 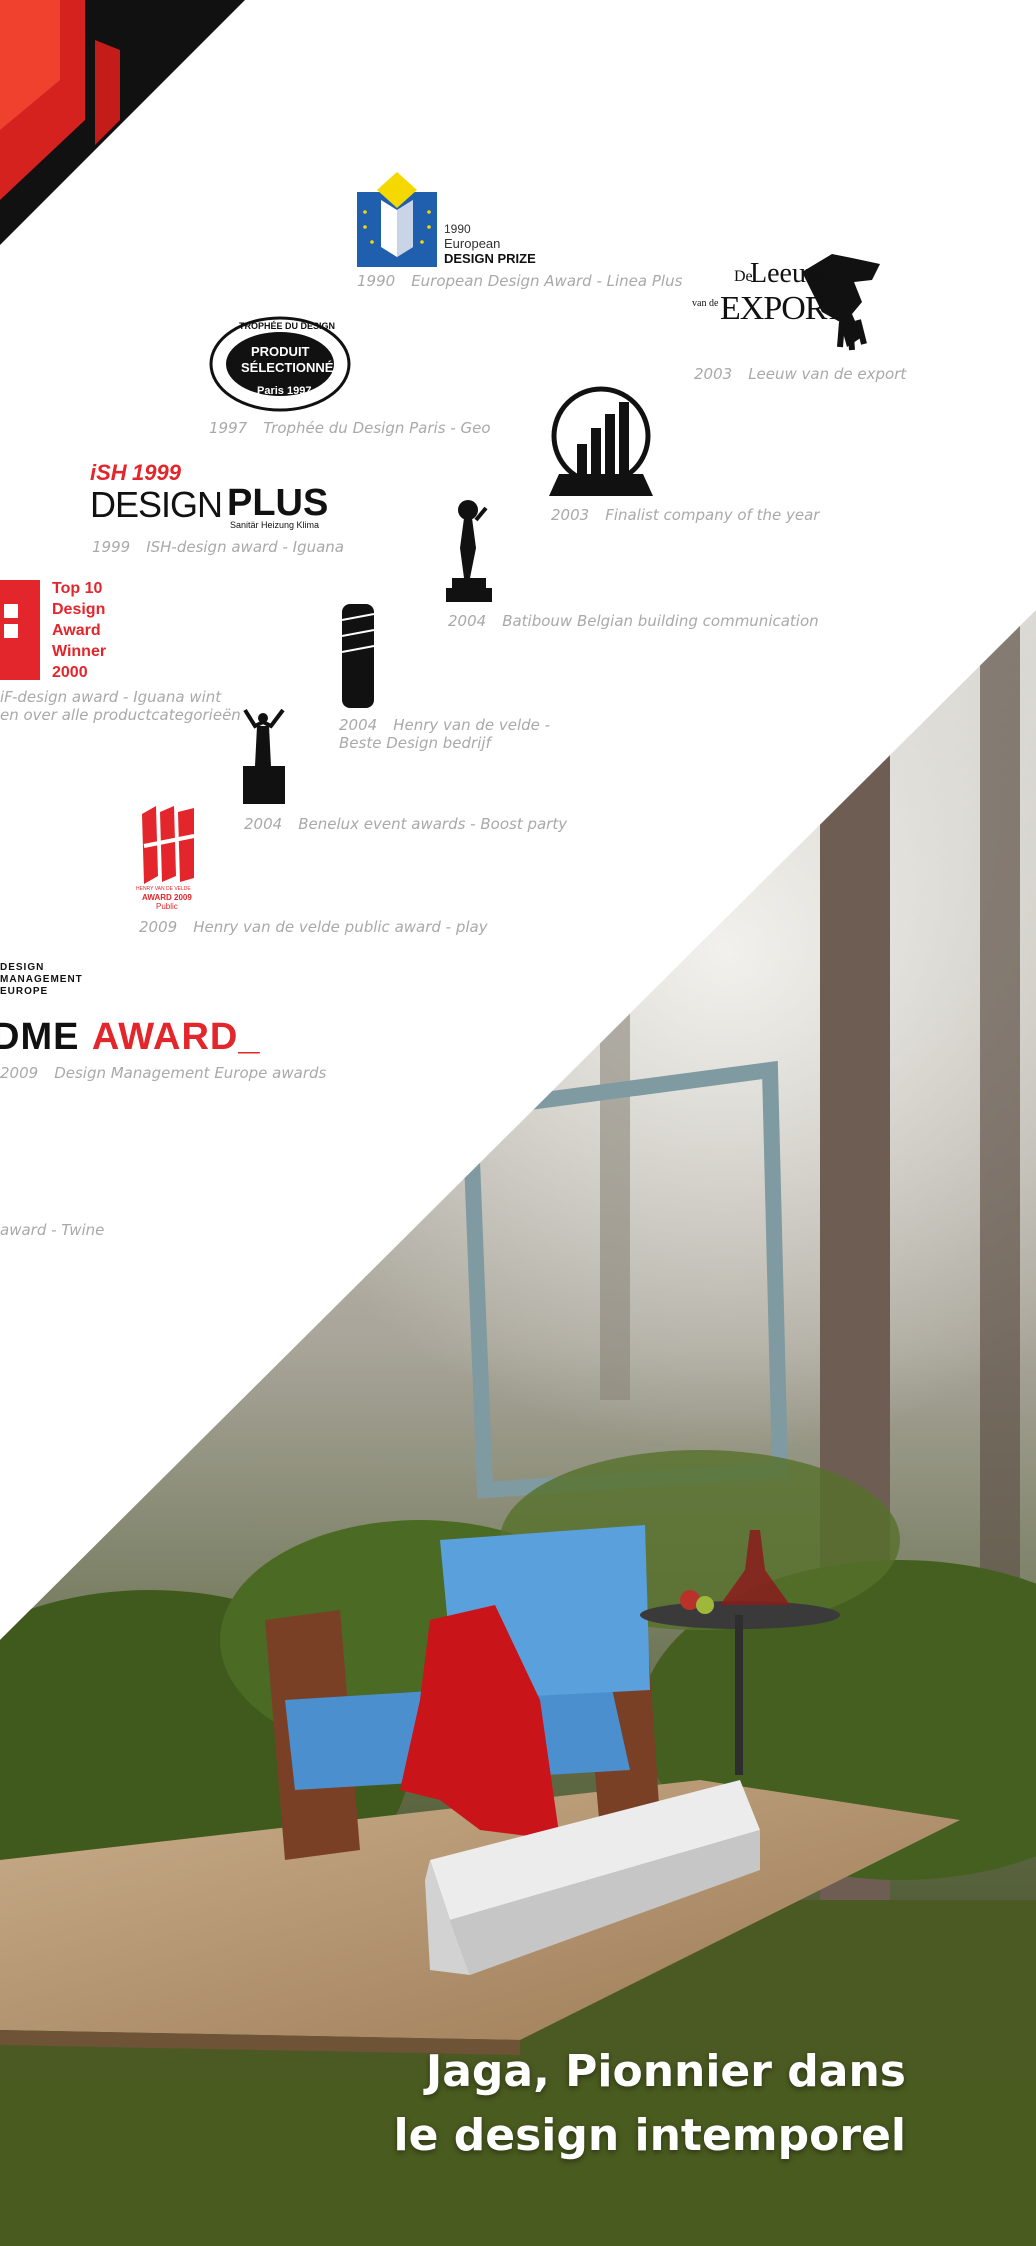 What do you see at coordinates (52, 1230) in the screenshot?
I see `caption-twine-award: award - Twine` at bounding box center [52, 1230].